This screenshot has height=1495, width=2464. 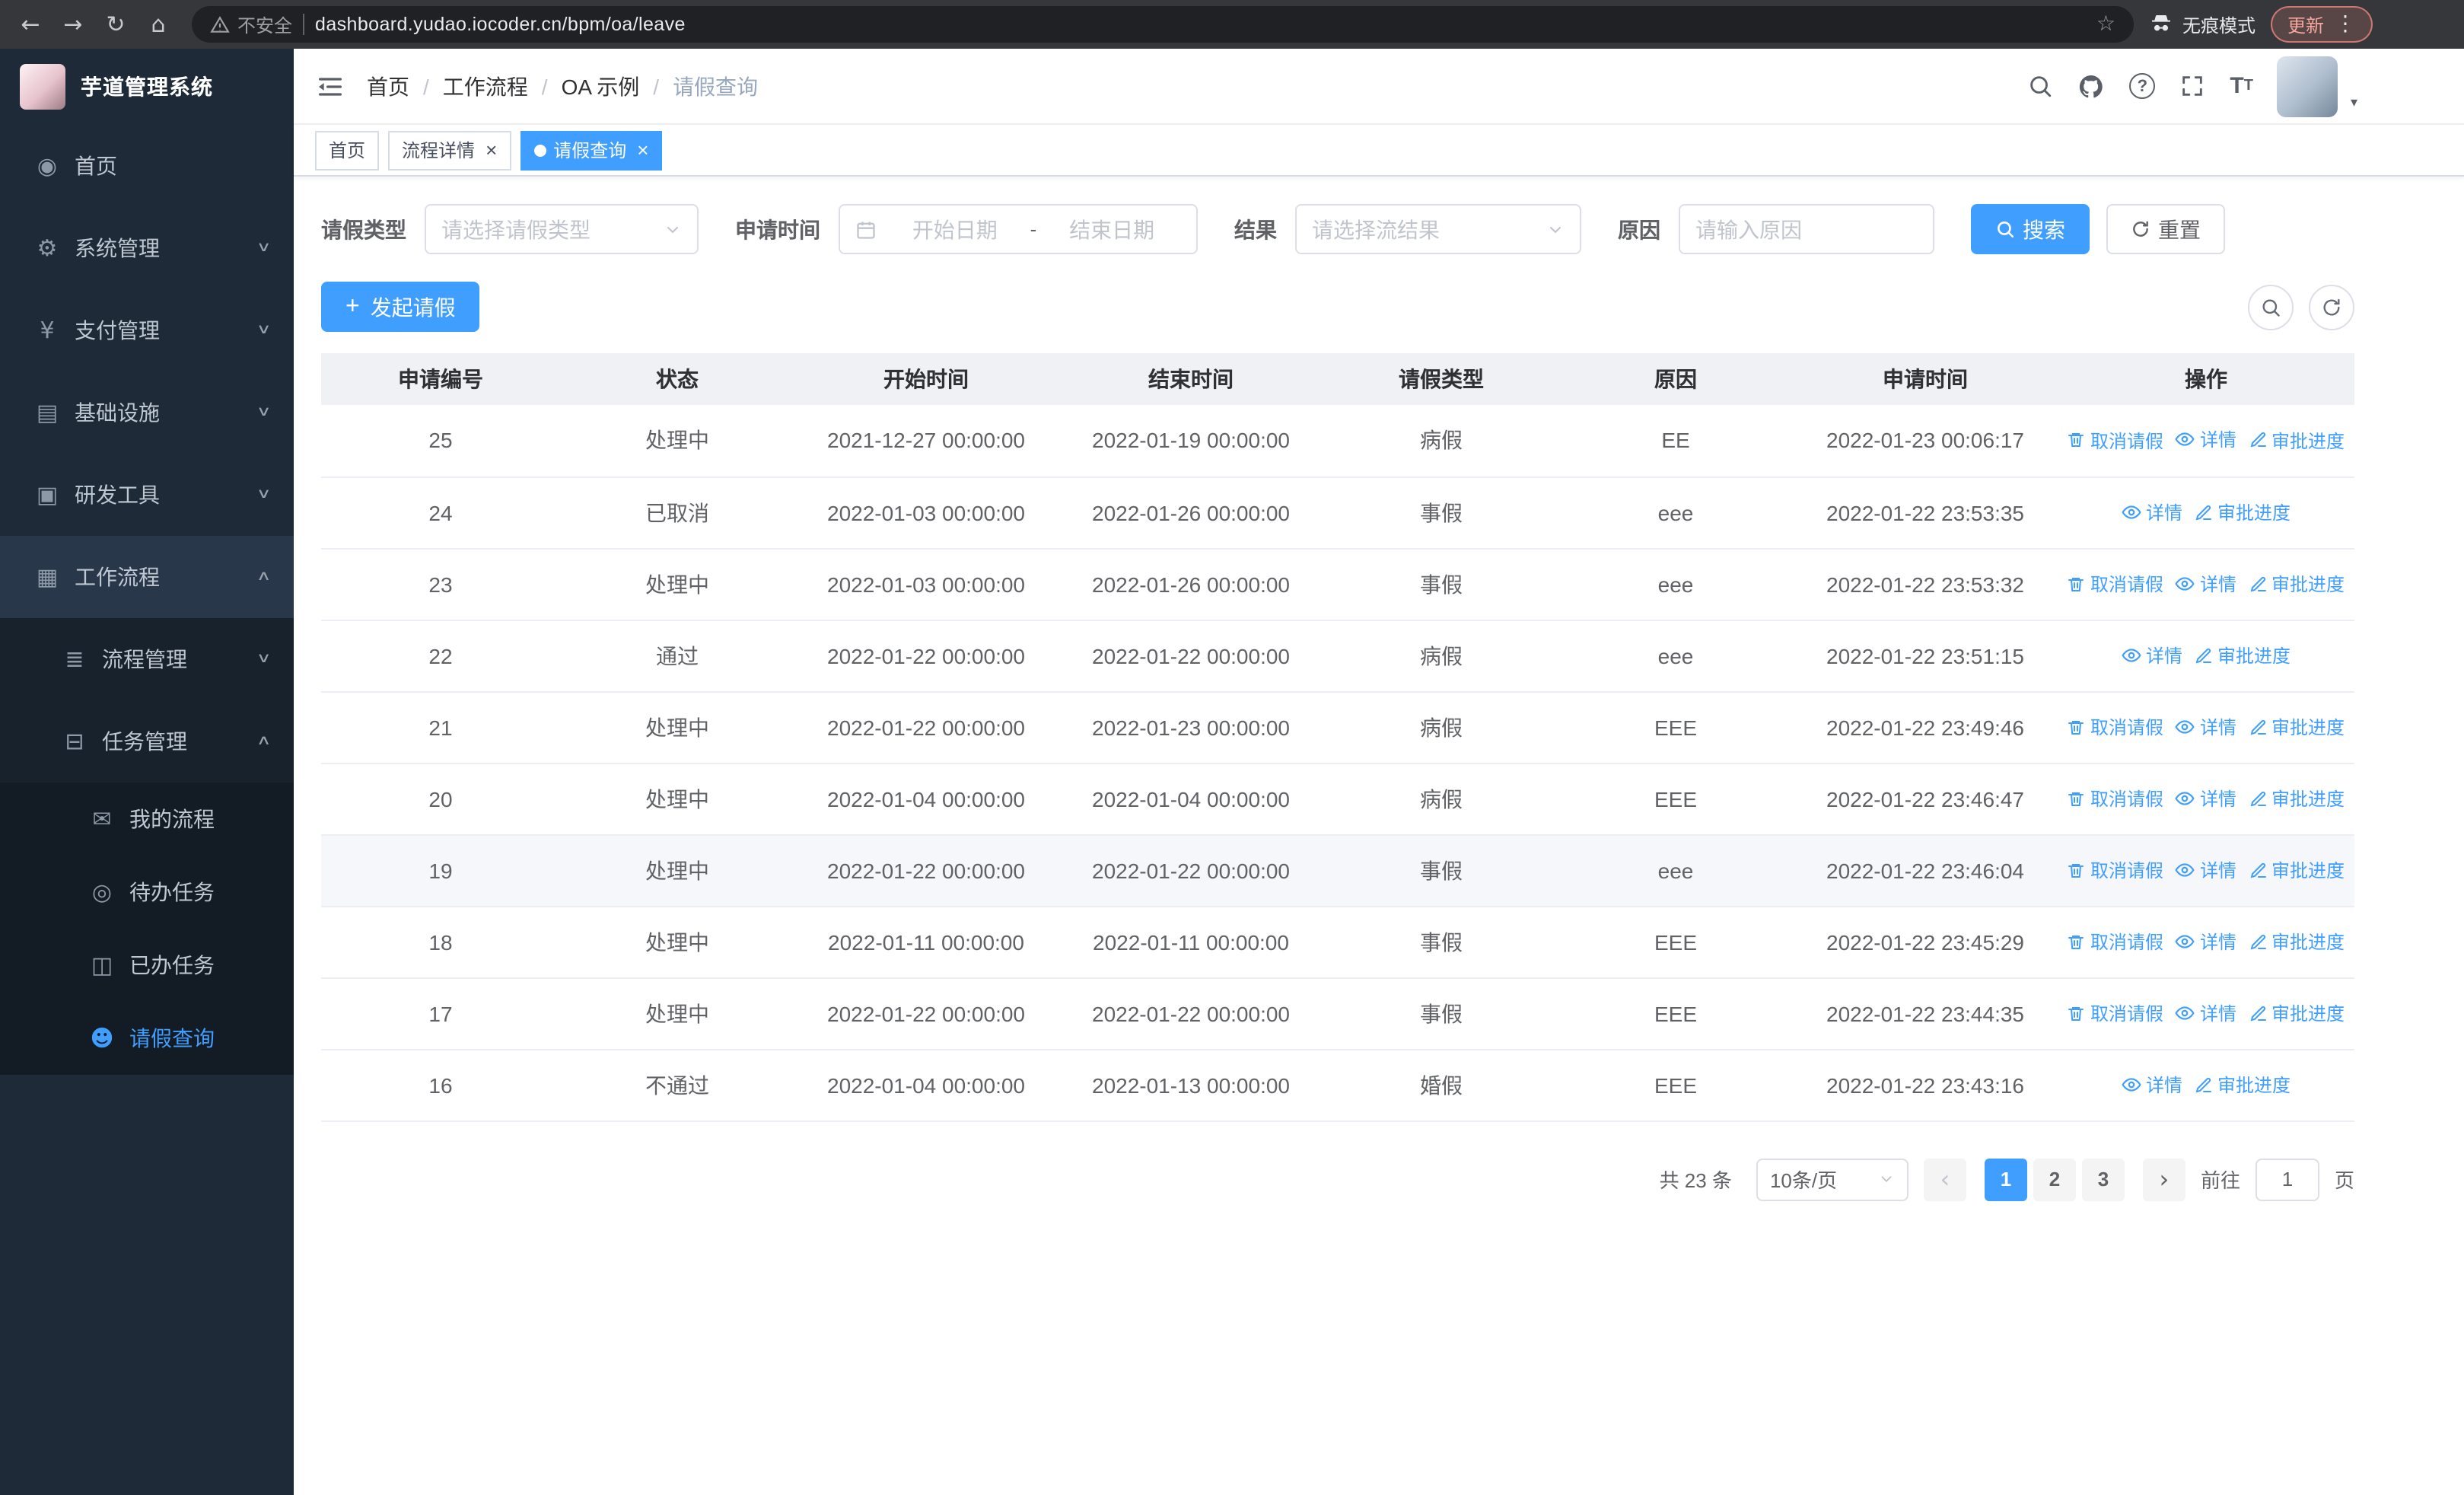 What do you see at coordinates (102, 892) in the screenshot?
I see `todo-icon: ◎` at bounding box center [102, 892].